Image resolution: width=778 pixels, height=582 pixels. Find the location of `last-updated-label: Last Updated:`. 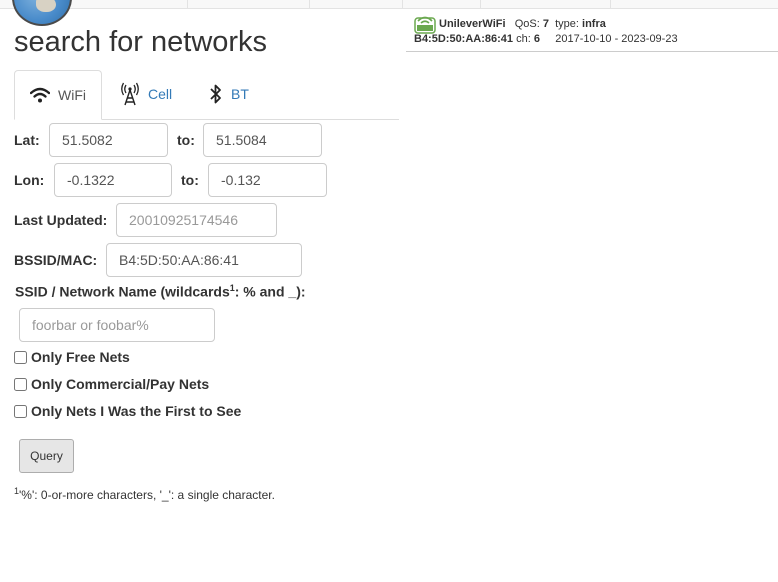

last-updated-label: Last Updated: is located at coordinates (61, 220).